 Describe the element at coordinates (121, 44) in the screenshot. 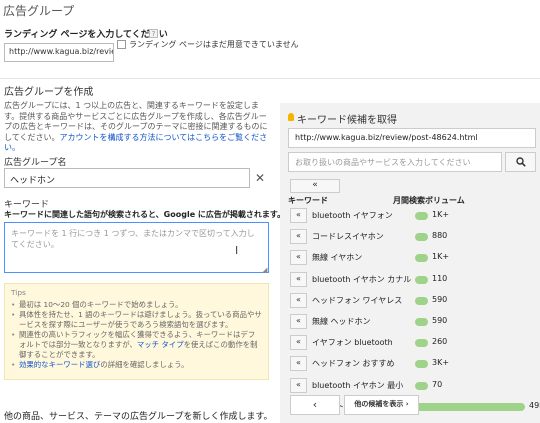

I see `no-landing-page-checkbox` at that location.